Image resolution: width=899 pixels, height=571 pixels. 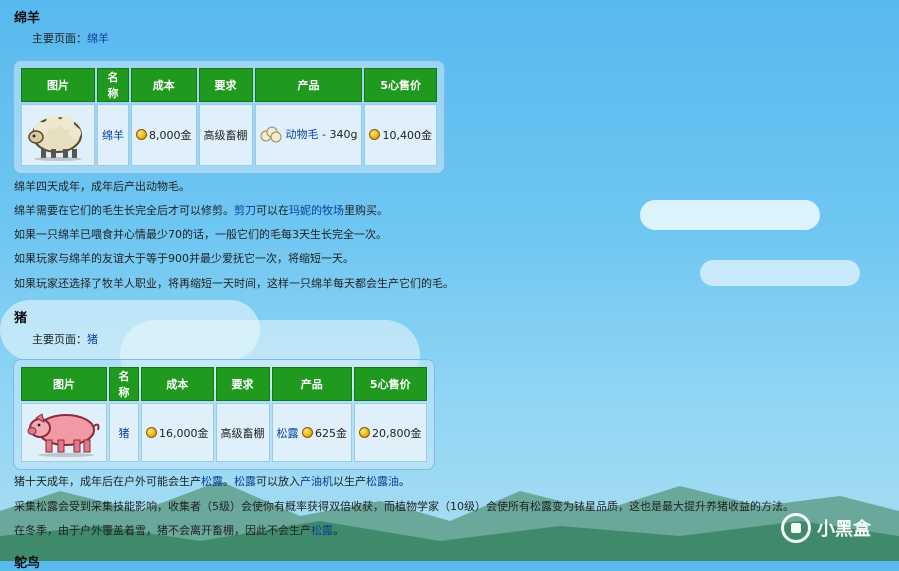 What do you see at coordinates (92, 339) in the screenshot?
I see `main-page-link-pig: 猪` at bounding box center [92, 339].